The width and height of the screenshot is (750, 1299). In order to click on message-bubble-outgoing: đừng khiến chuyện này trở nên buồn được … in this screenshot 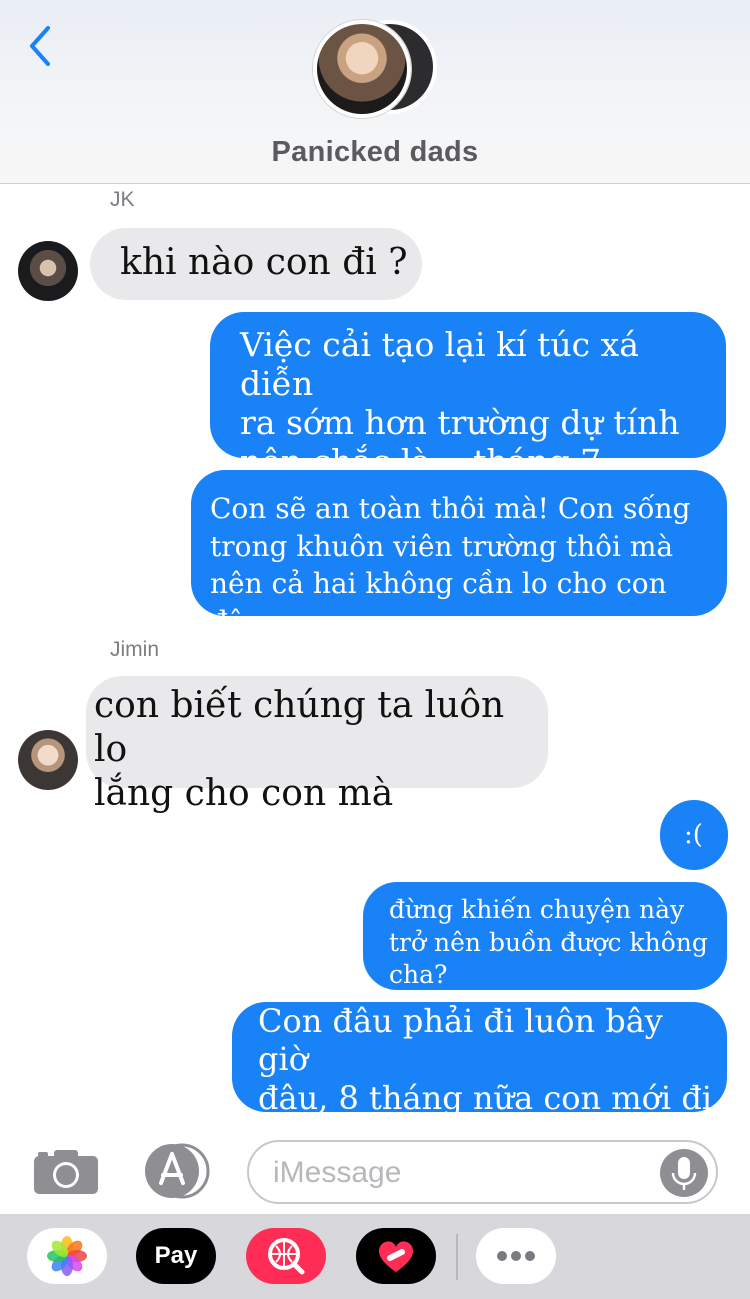, I will do `click(545, 936)`.